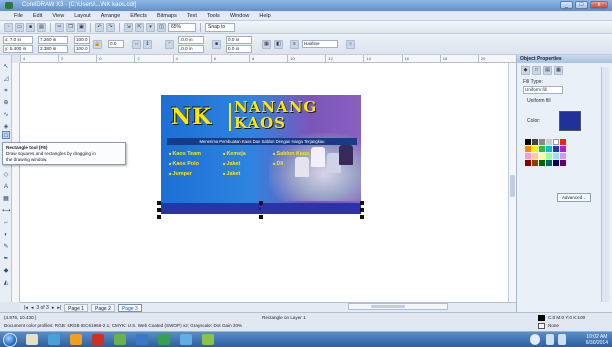 This screenshot has height=347, width=612. What do you see at coordinates (6, 223) in the screenshot?
I see `connector-tool-icon: ⌐` at bounding box center [6, 223].